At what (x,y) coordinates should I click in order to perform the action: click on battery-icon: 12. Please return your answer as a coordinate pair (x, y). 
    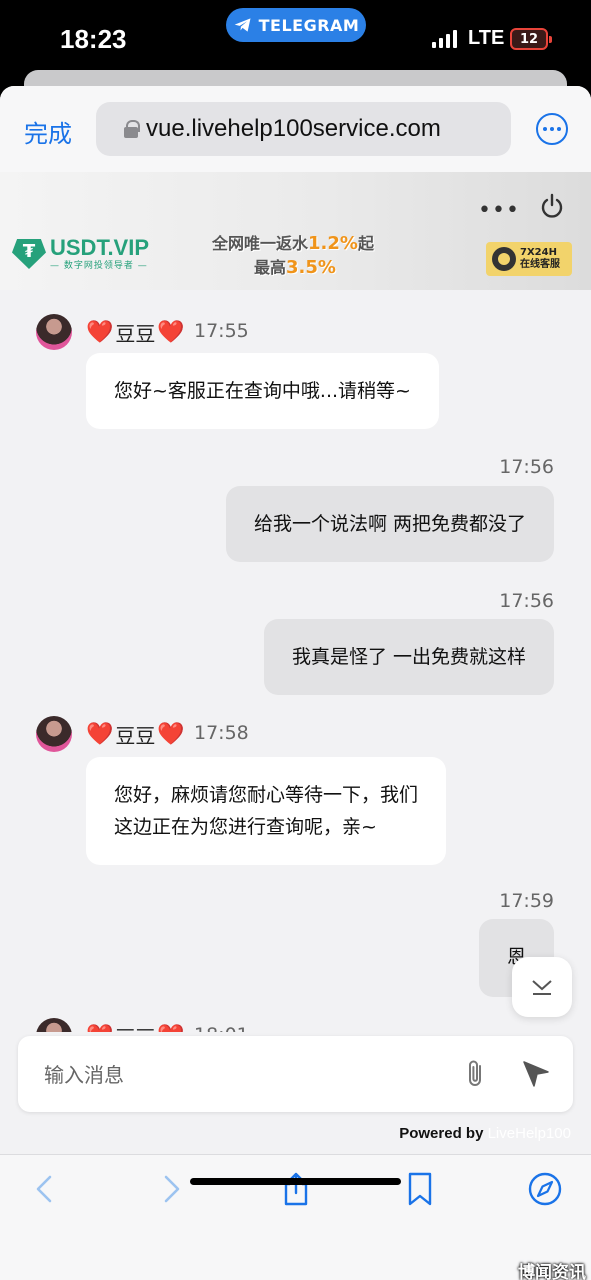
    Looking at the image, I should click on (531, 39).